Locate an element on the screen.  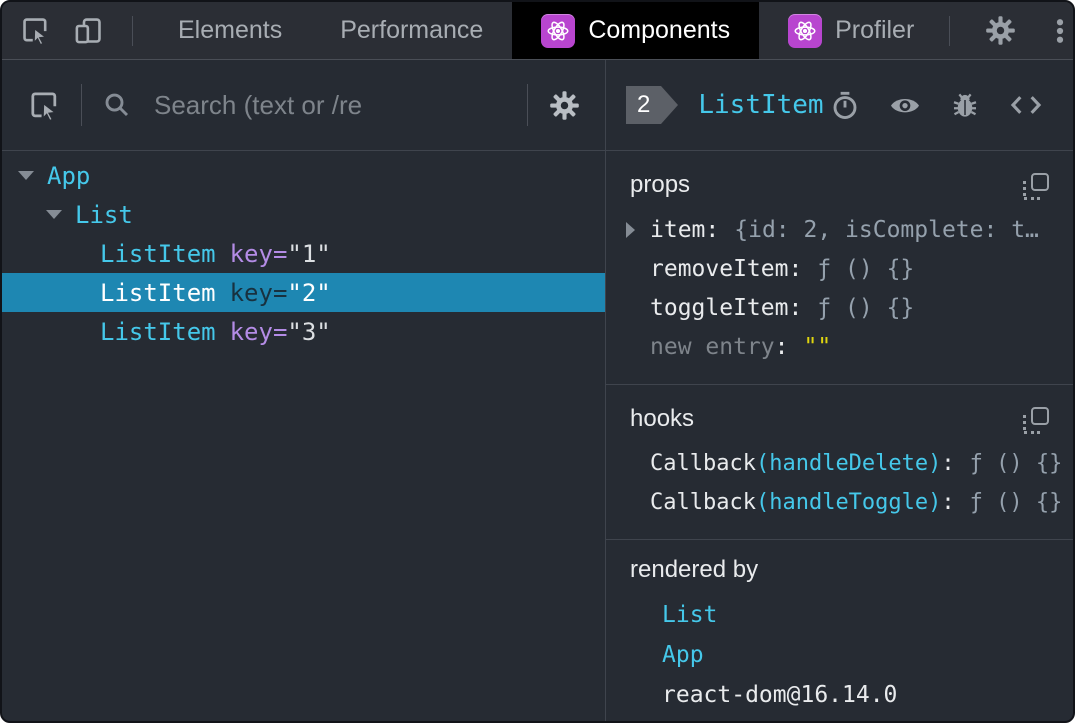
rendered-by-title: rendered by is located at coordinates (694, 569).